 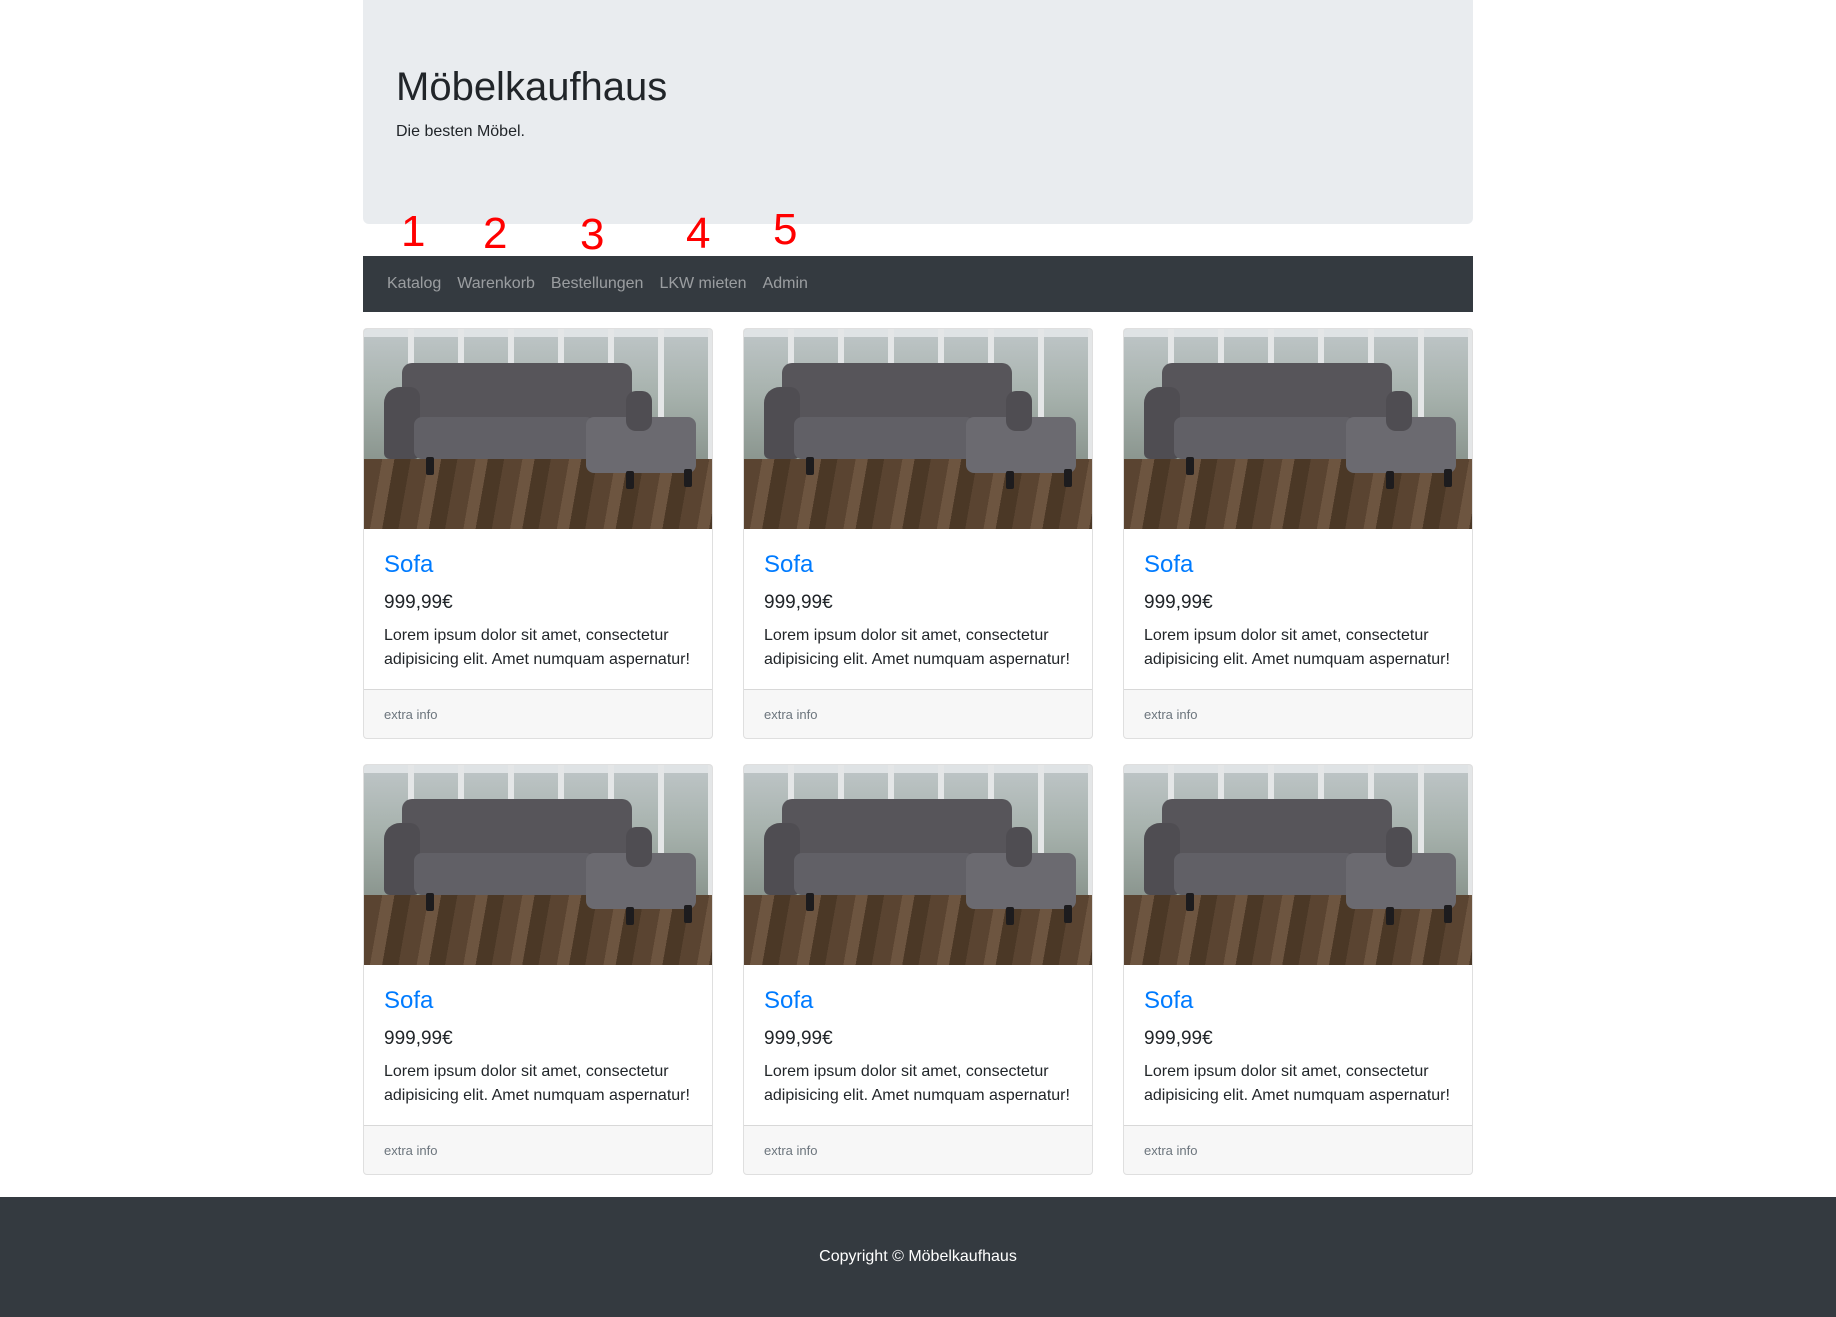 I want to click on nav-link-admin: Admin, so click(x=785, y=284).